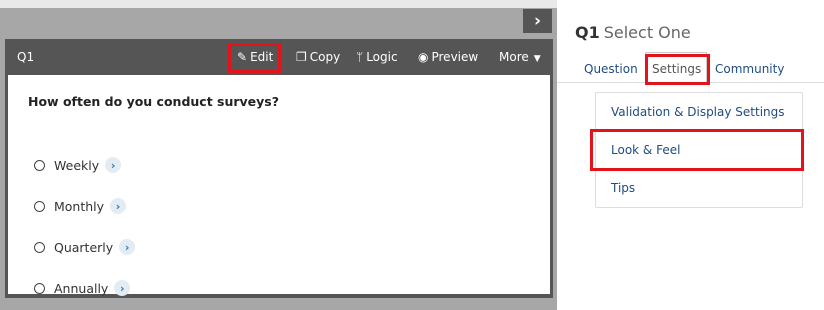  Describe the element at coordinates (242, 57) in the screenshot. I see `pencil-icon: ✎` at that location.